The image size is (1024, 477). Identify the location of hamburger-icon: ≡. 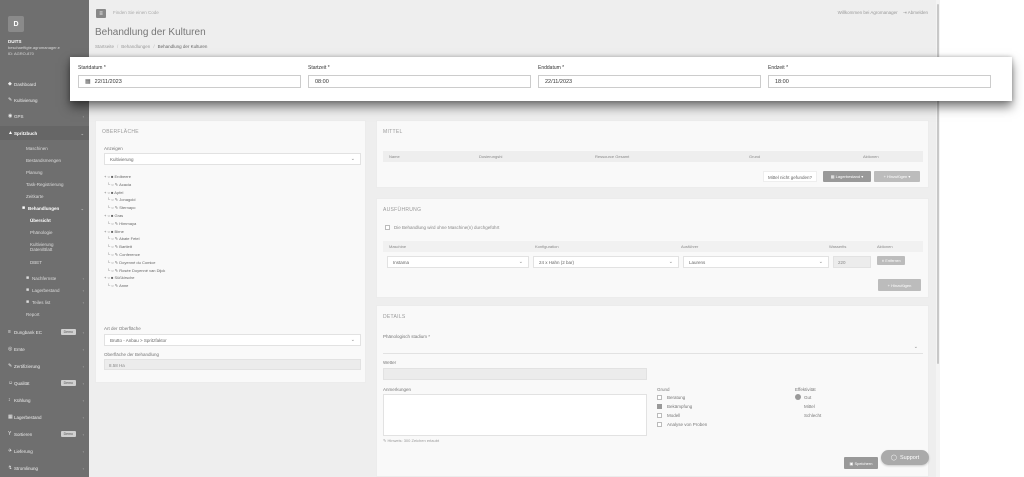
(101, 13).